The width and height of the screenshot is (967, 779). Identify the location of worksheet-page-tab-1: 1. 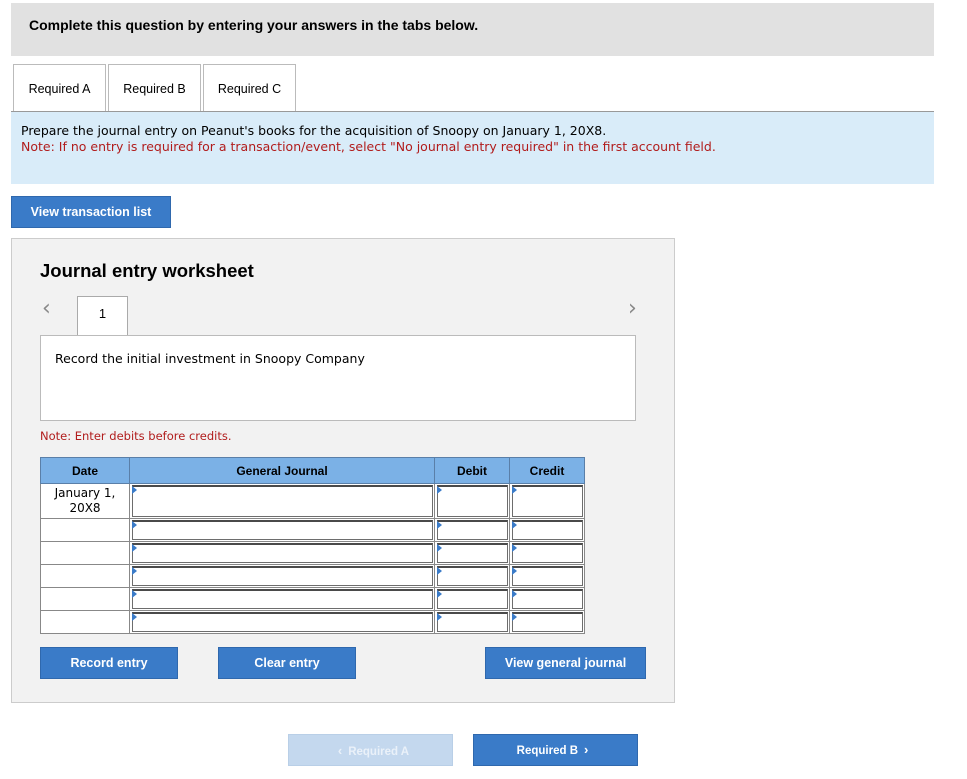
(102, 316).